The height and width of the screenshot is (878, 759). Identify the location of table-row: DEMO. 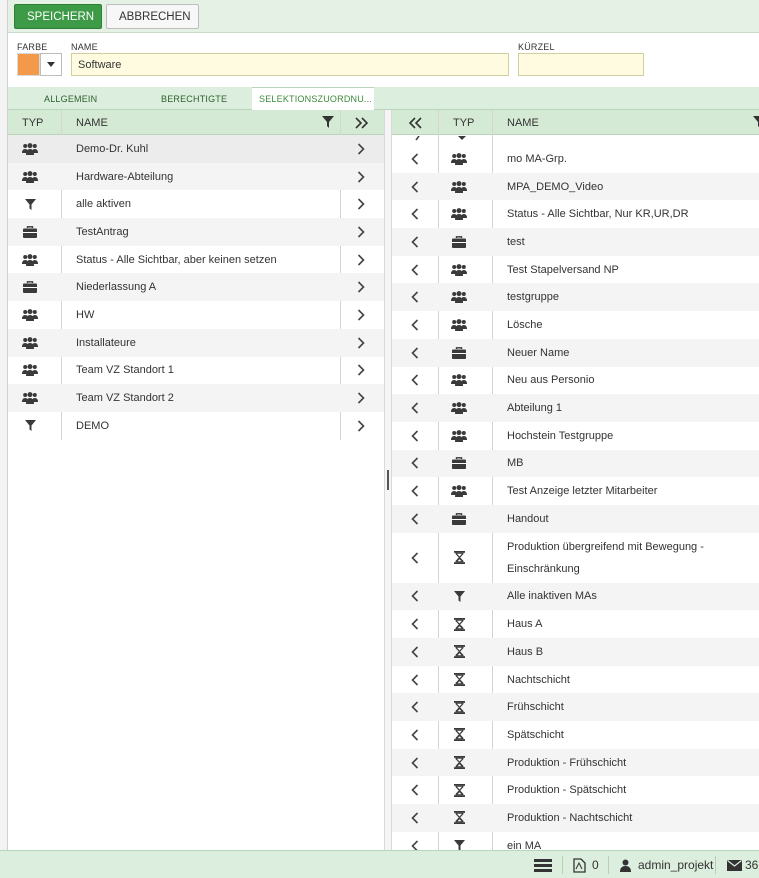
(196, 426).